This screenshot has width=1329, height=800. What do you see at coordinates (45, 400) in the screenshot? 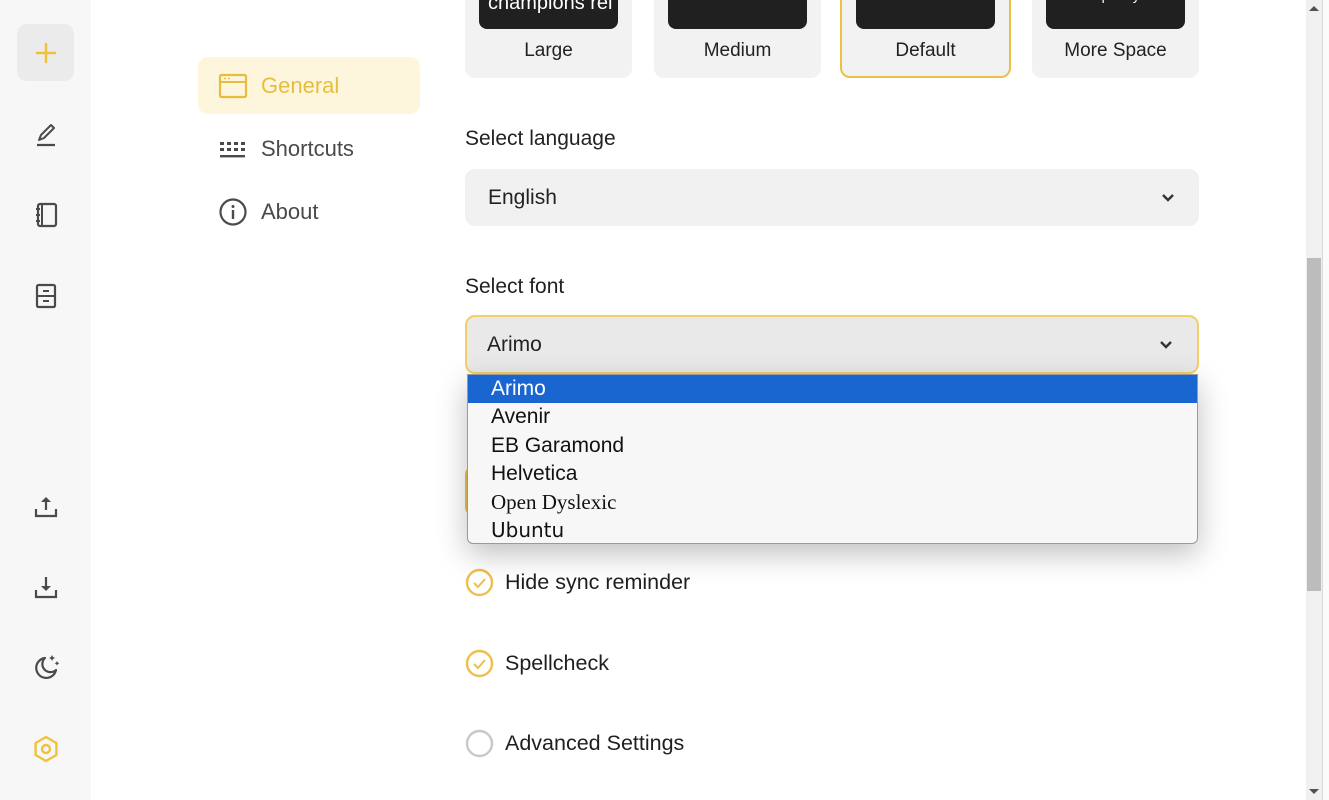
I see `icon-rail` at bounding box center [45, 400].